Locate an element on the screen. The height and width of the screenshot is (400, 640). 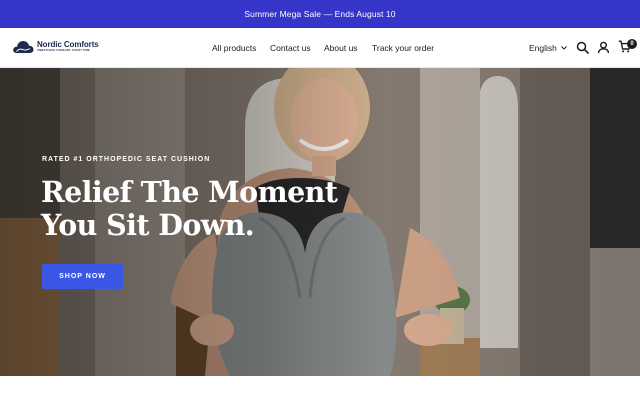
announcement-bar: Summer Mega Sale — Ends August 10 is located at coordinates (320, 14).